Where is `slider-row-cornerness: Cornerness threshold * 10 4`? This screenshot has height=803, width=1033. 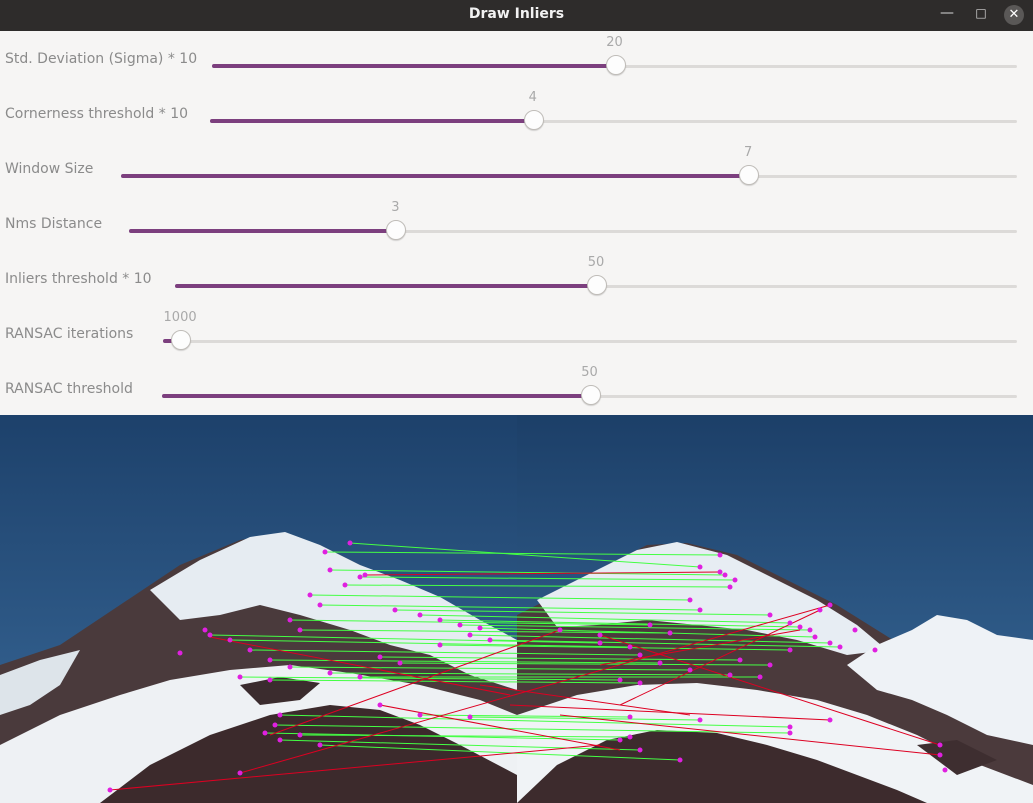 slider-row-cornerness: Cornerness threshold * 10 4 is located at coordinates (516, 113).